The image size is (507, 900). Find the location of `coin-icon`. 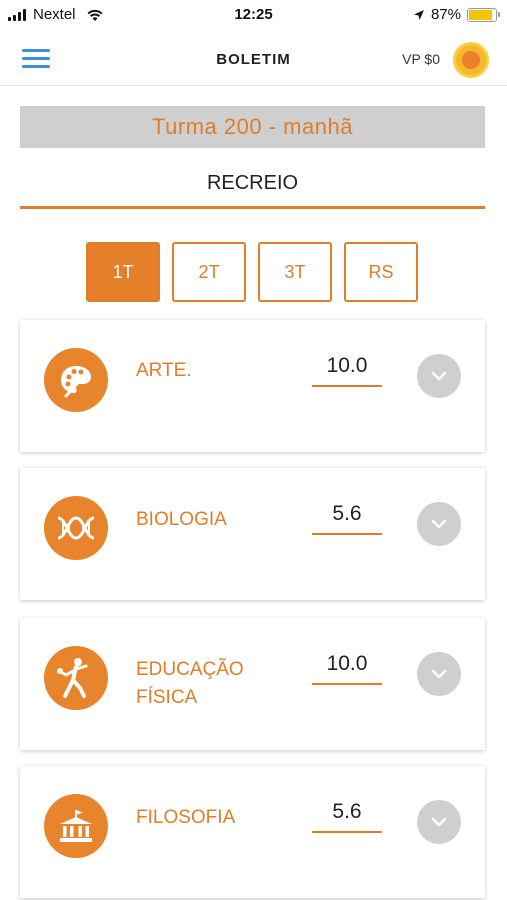

coin-icon is located at coordinates (471, 60).